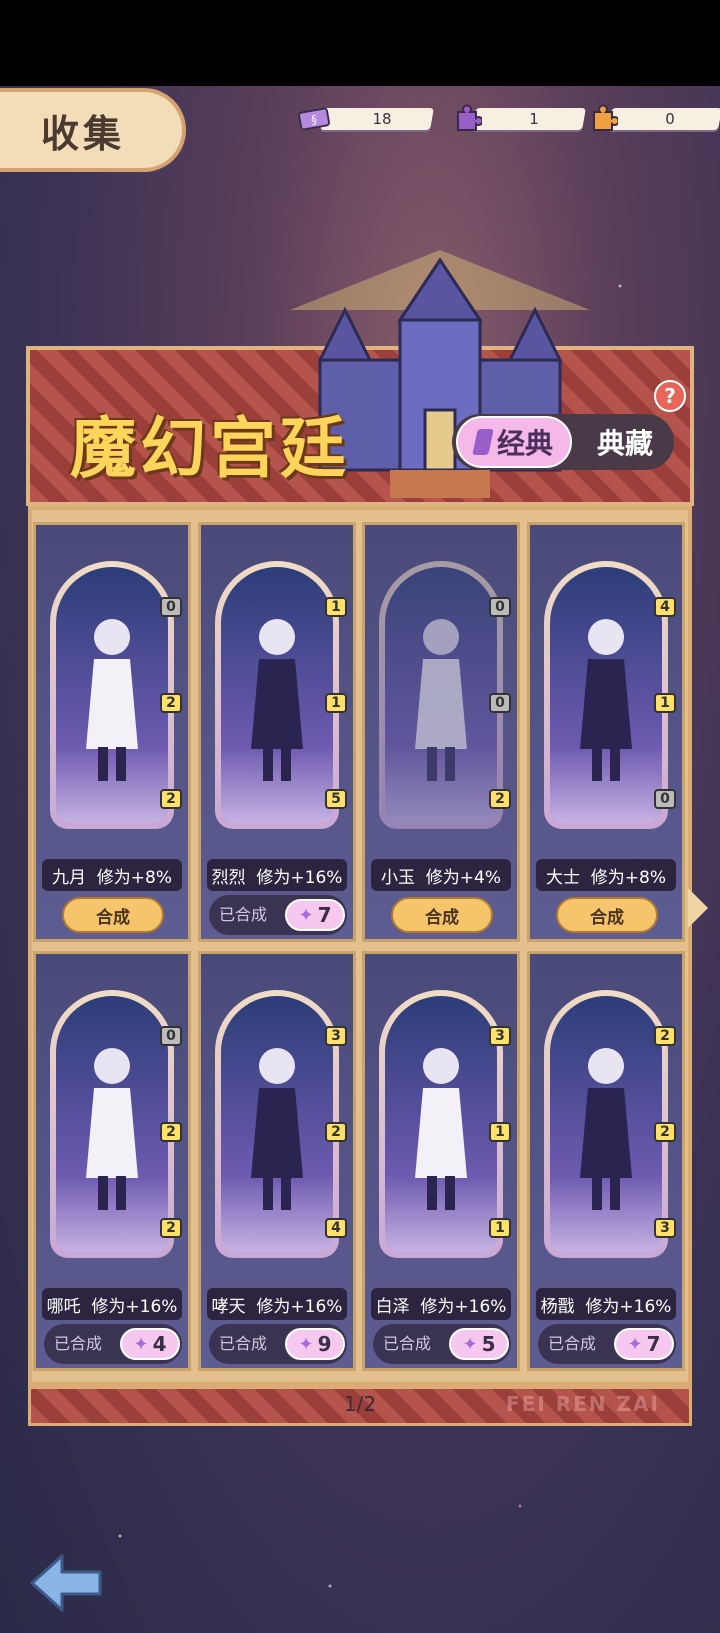 The height and width of the screenshot is (1633, 720). I want to click on character-card: 0 2 2 九月 修为+8% 合成, so click(112, 732).